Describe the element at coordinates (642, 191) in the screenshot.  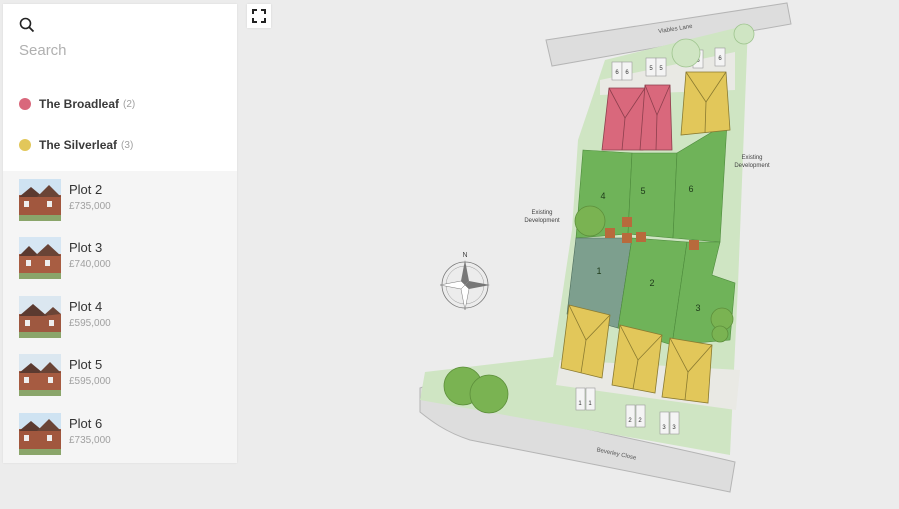
I see `svg-text: 5` at that location.